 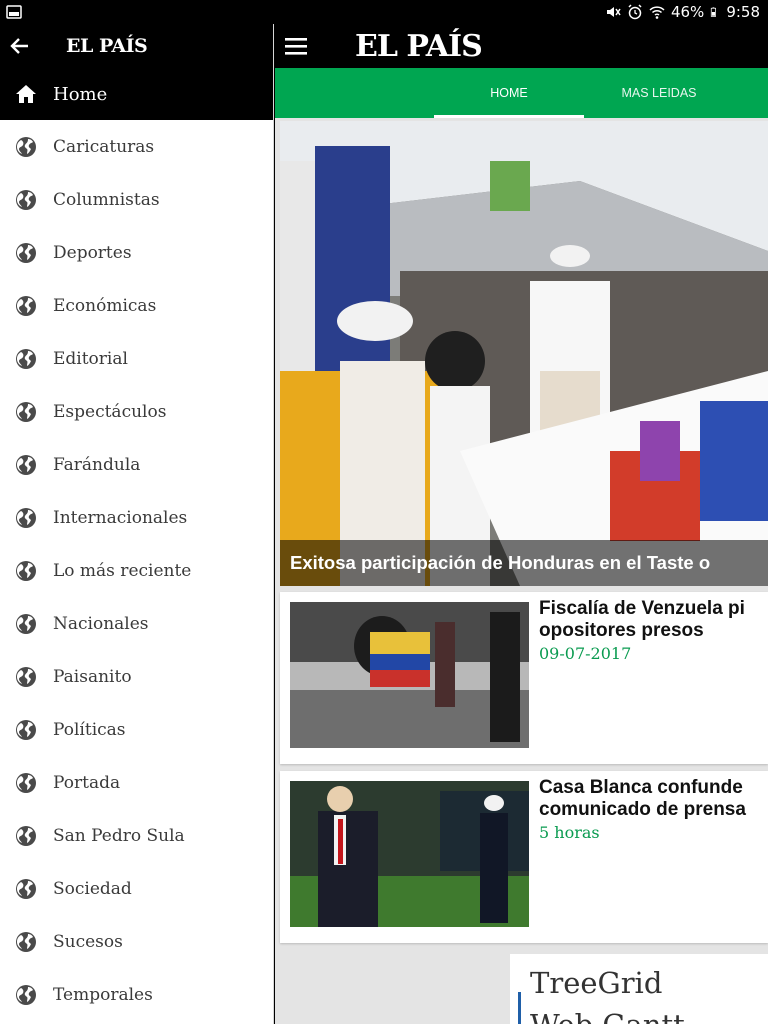 I want to click on drawer-item-label: Deportes, so click(x=92, y=252).